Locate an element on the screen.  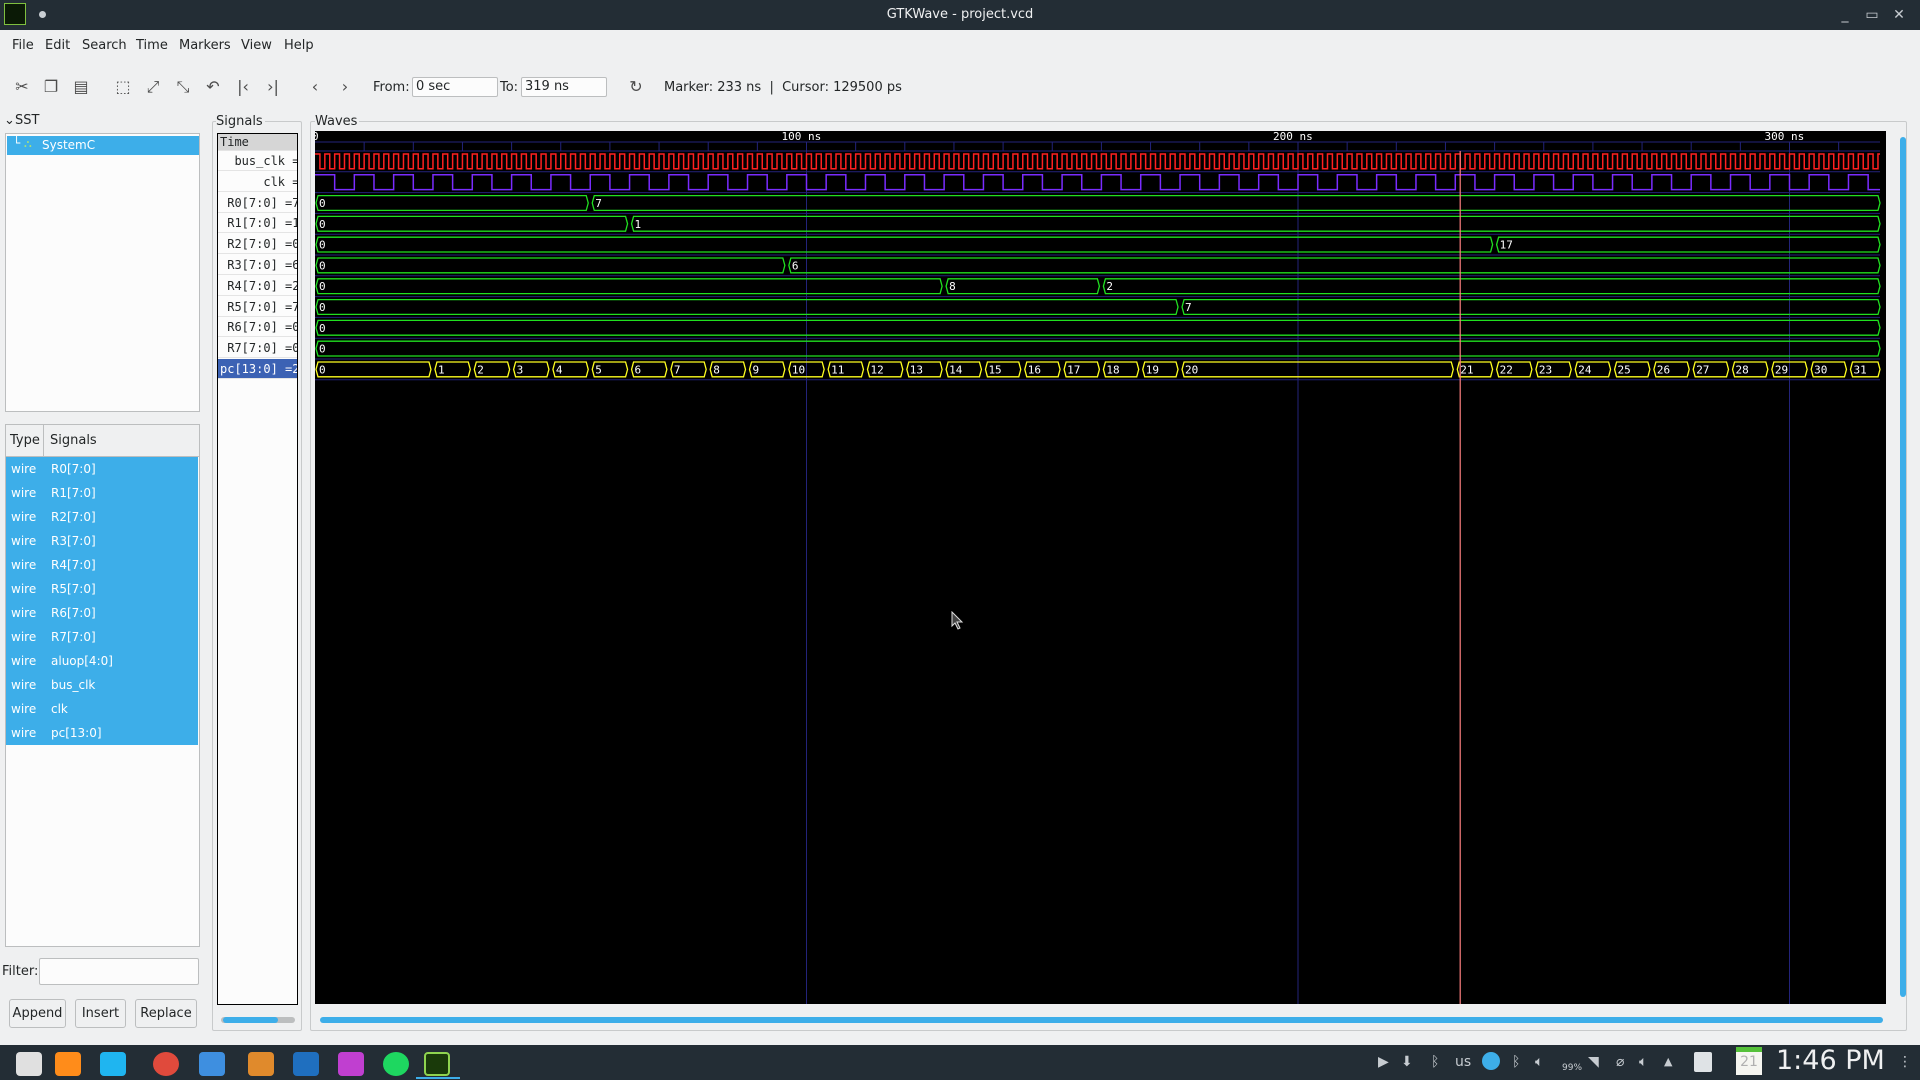
files-icon is located at coordinates (211, 1064).